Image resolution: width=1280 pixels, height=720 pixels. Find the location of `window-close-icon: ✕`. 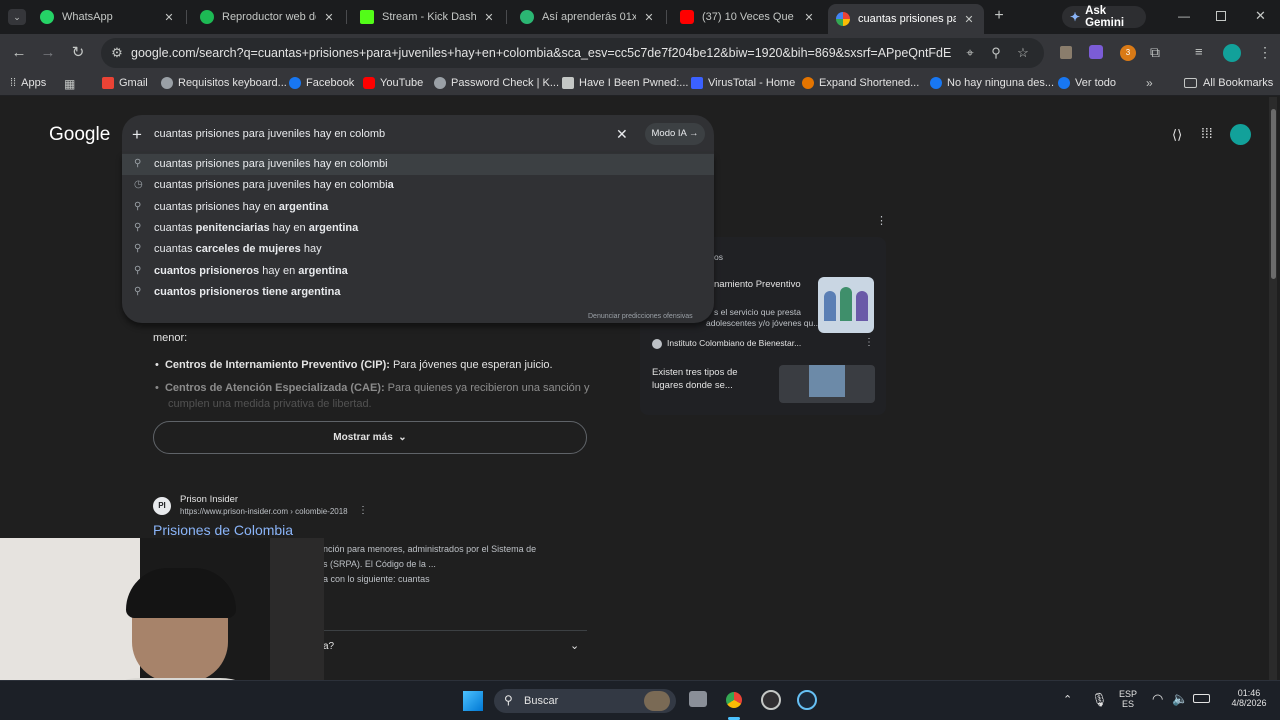

window-close-icon: ✕ is located at coordinates (1260, 16).